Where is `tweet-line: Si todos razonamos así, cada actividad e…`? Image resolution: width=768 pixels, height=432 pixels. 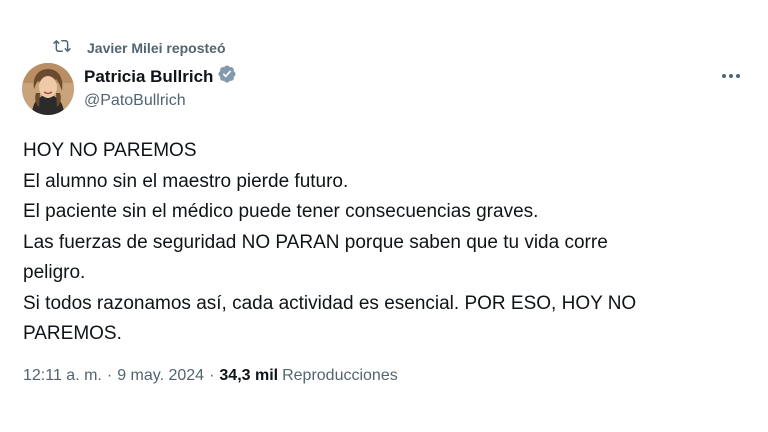 tweet-line: Si todos razonamos así, cada actividad e… is located at coordinates (330, 303).